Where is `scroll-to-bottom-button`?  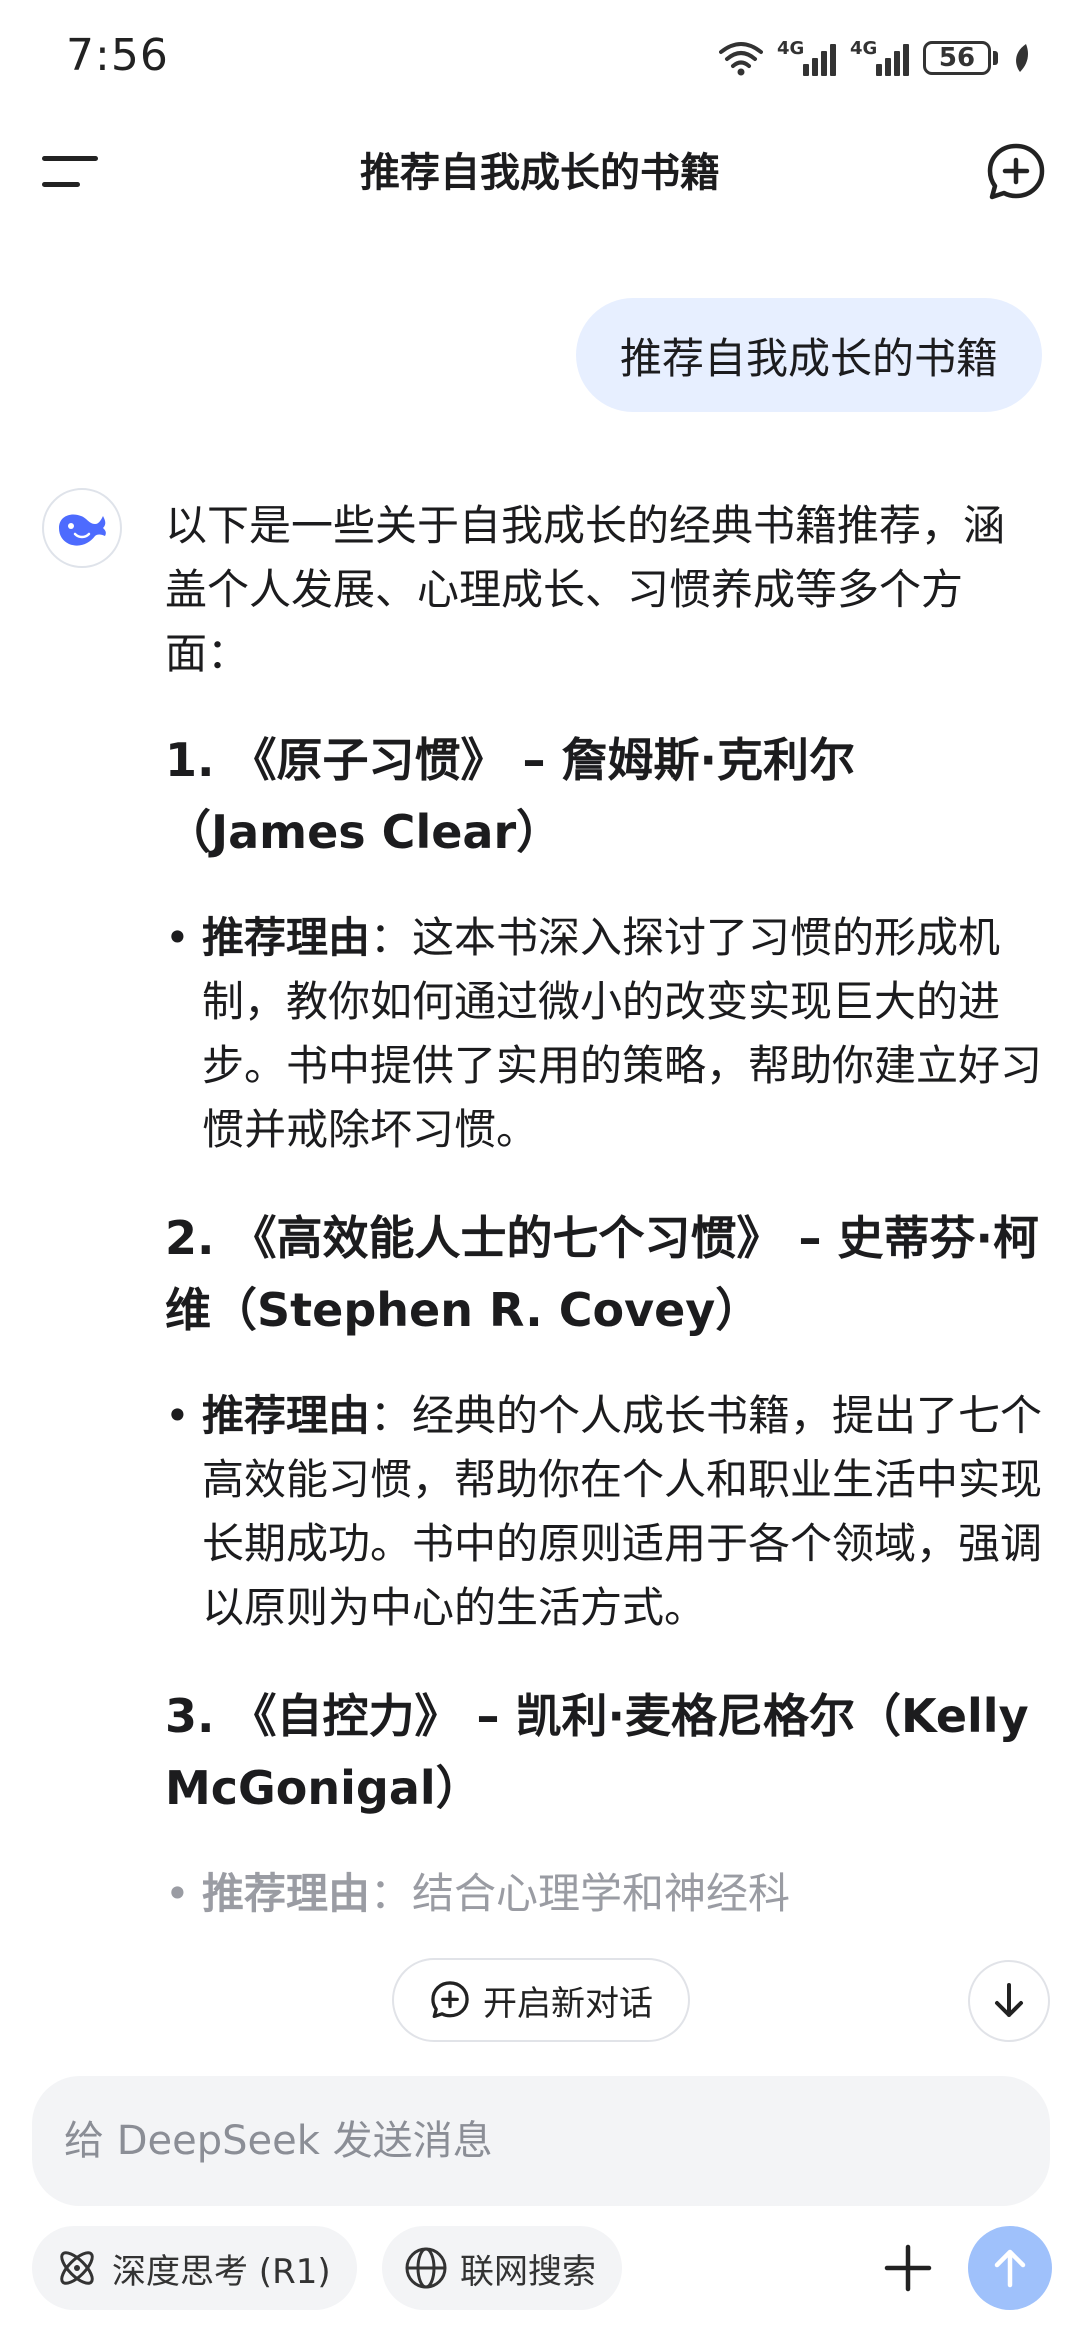
scroll-to-bottom-button is located at coordinates (1009, 2001).